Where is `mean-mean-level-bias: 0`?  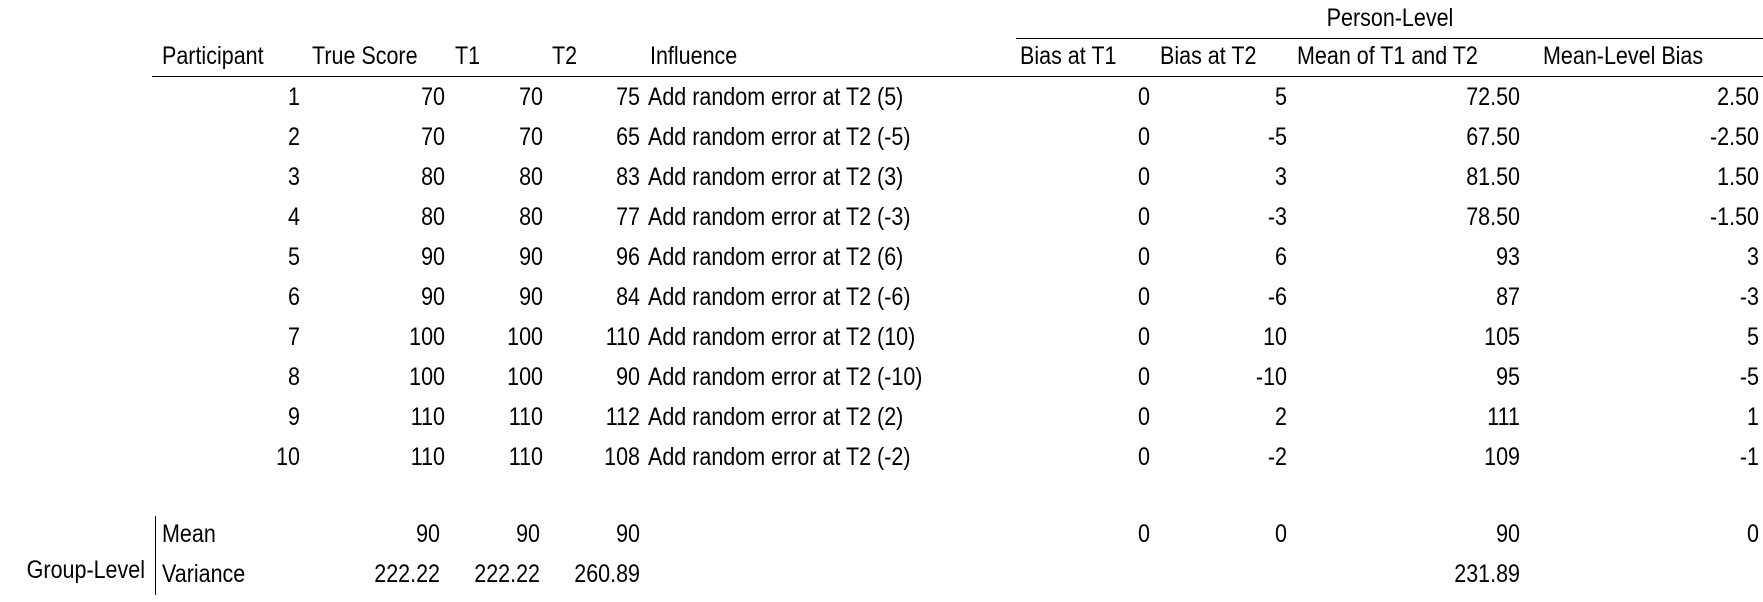
mean-mean-level-bias: 0 is located at coordinates (1753, 534).